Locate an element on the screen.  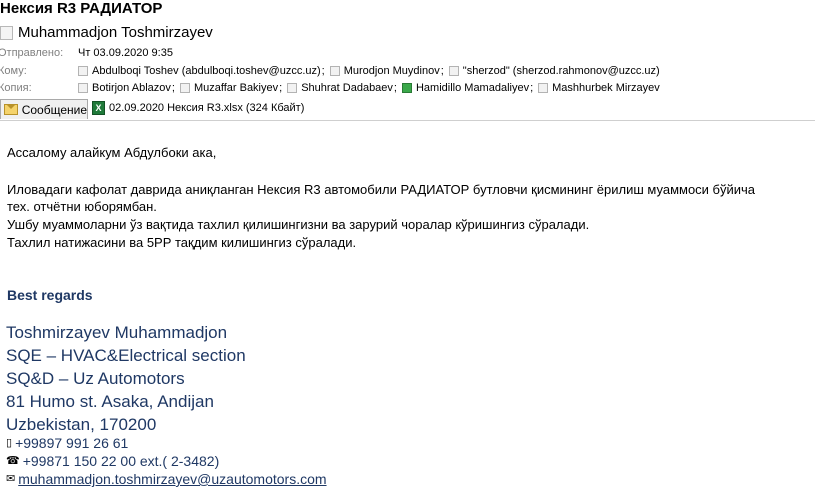
email-subject: Нексия R3 РАДИАТОР is located at coordinates (81, 8).